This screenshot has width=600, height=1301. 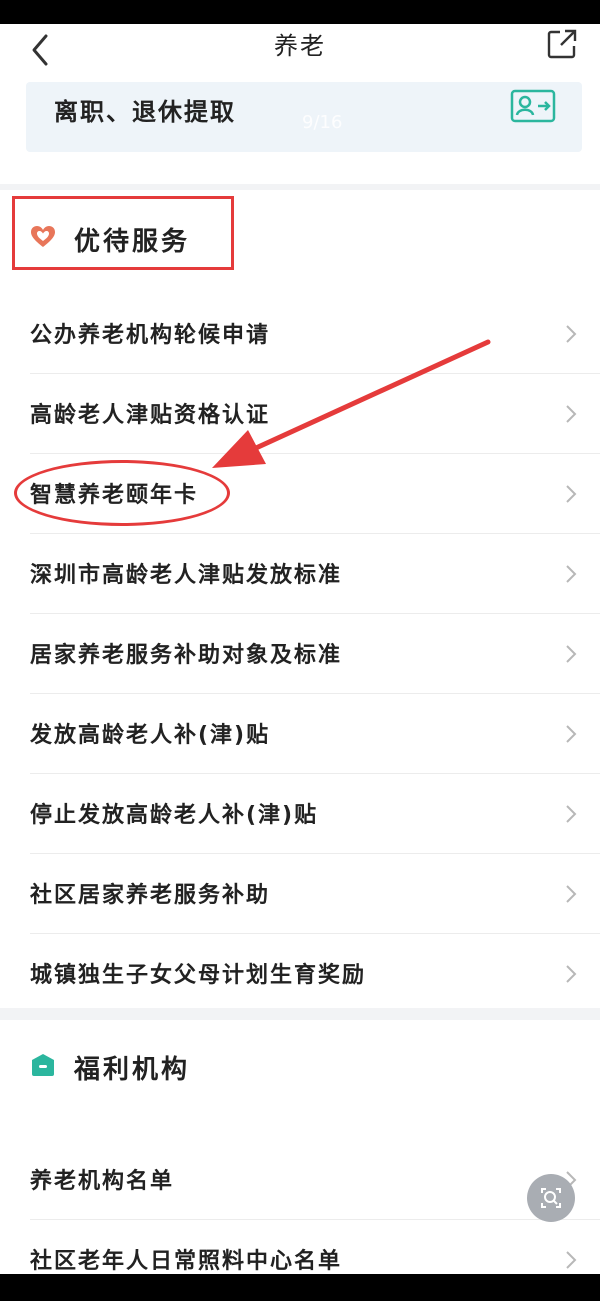 I want to click on highlight-ellipse-annotation, so click(x=122, y=493).